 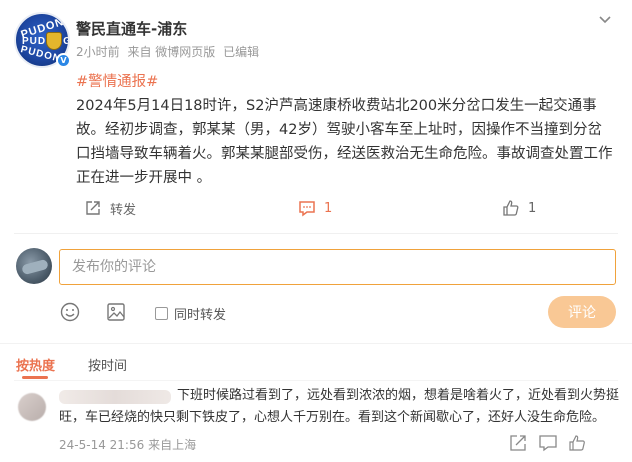 What do you see at coordinates (131, 28) in the screenshot?
I see `author-name: 警民直通车-浦东` at bounding box center [131, 28].